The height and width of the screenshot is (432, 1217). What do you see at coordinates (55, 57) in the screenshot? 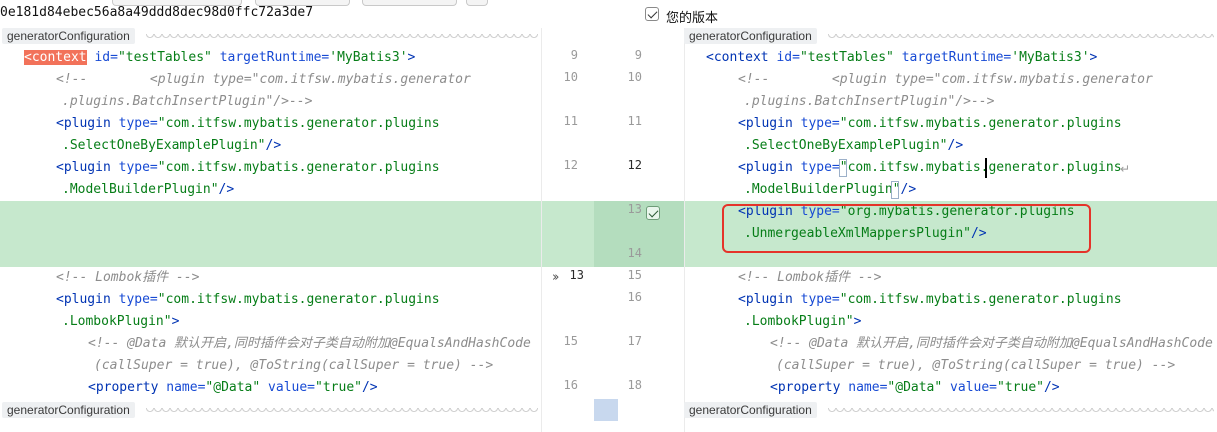
I see `context-tag: <context` at bounding box center [55, 57].